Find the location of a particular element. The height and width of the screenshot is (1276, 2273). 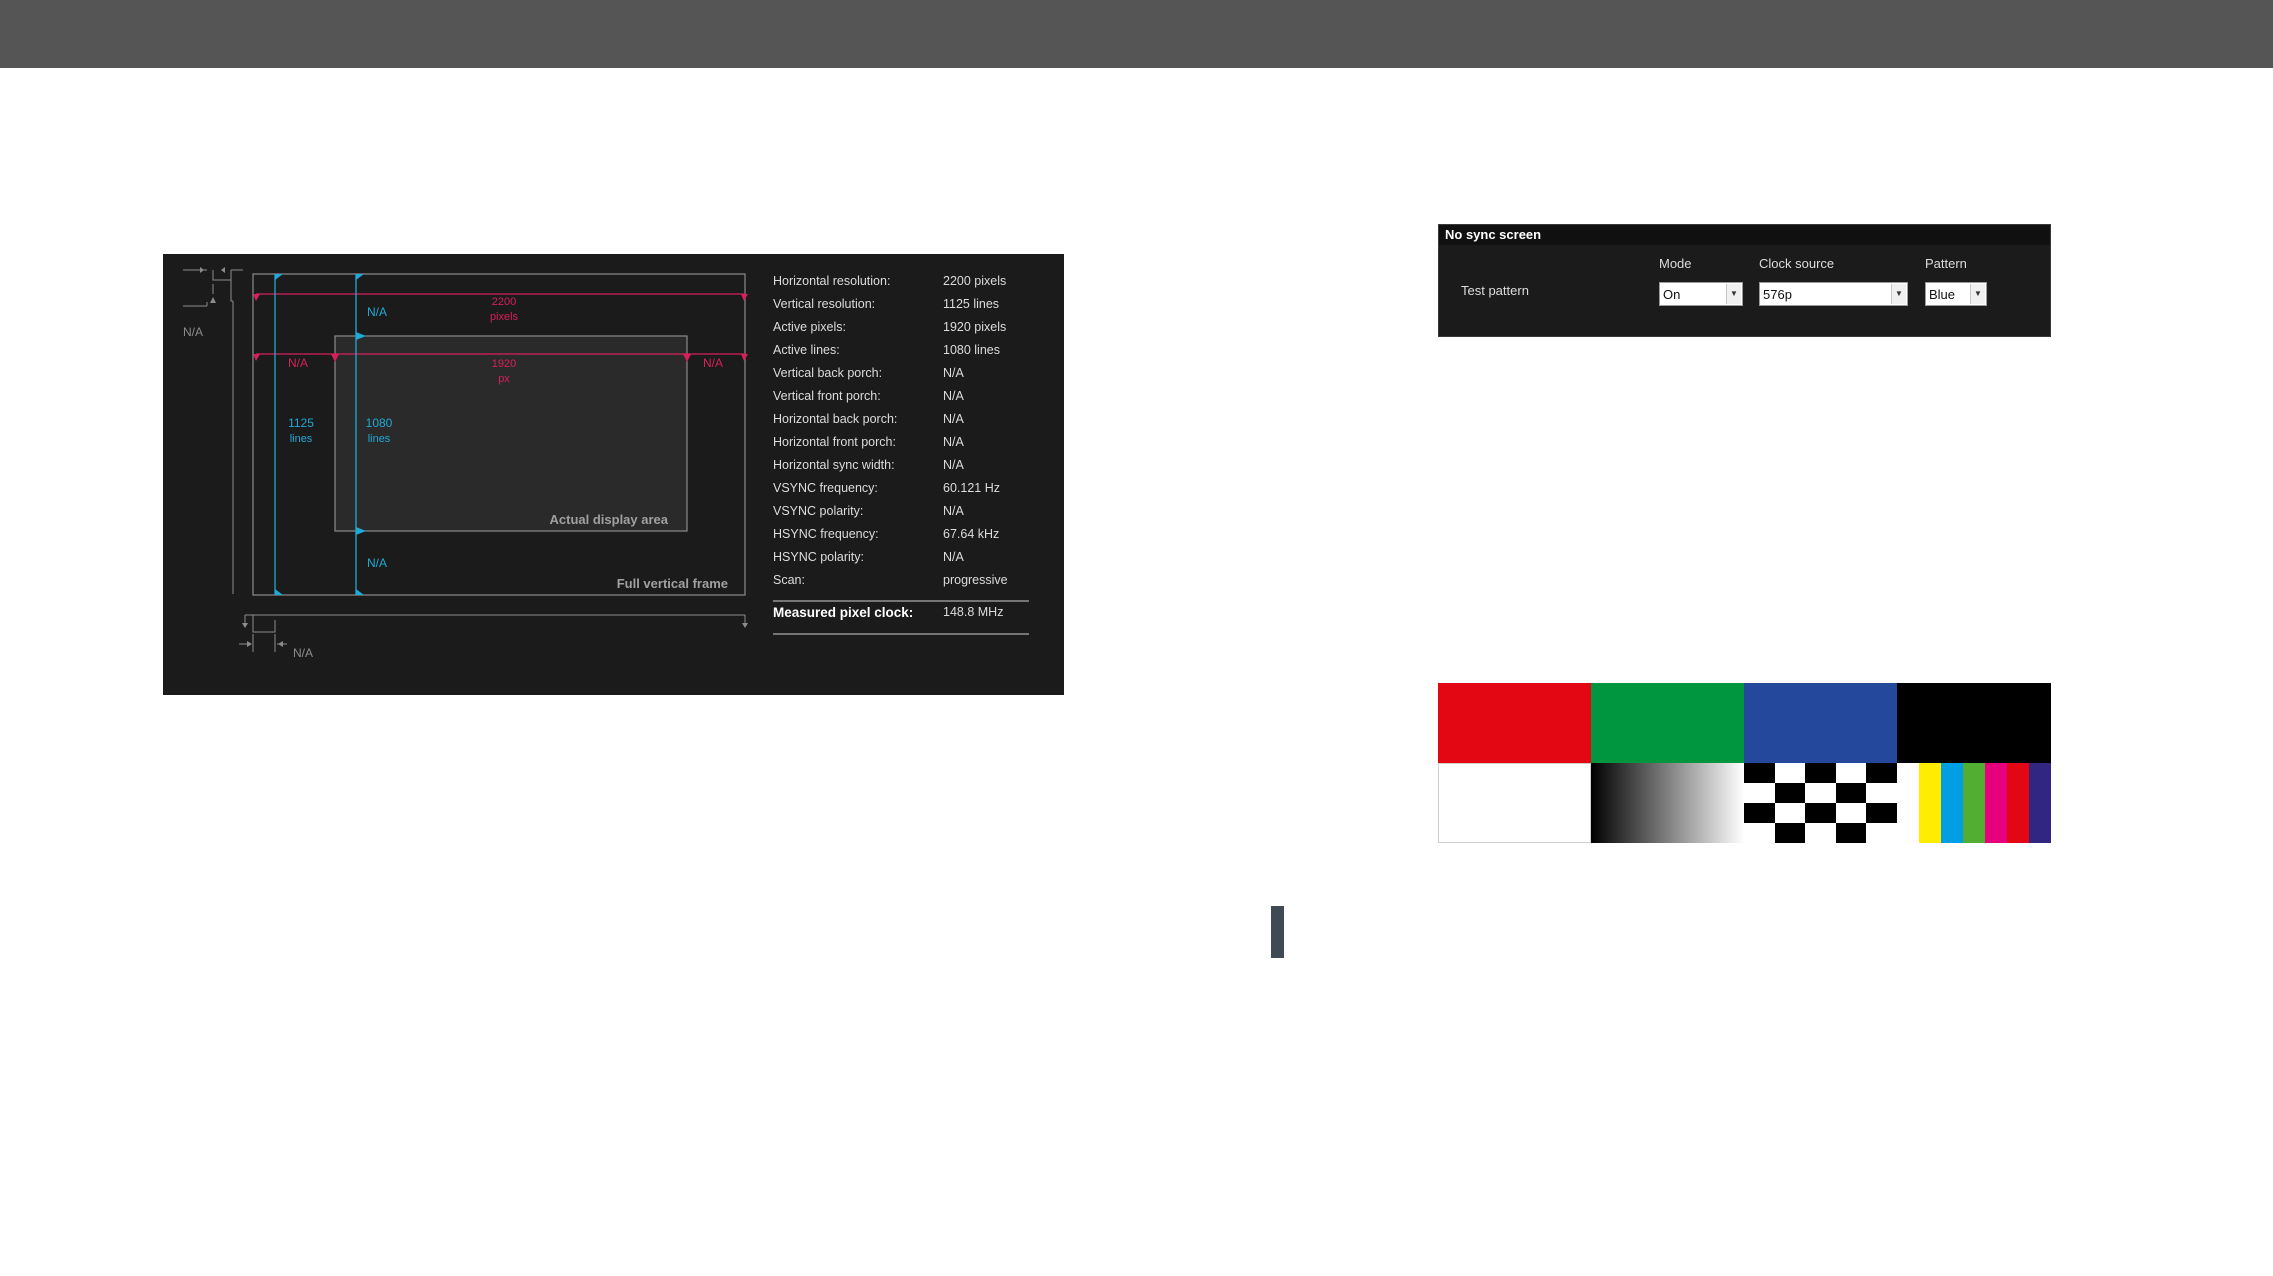

green-pattern-swatch is located at coordinates (1667, 723).